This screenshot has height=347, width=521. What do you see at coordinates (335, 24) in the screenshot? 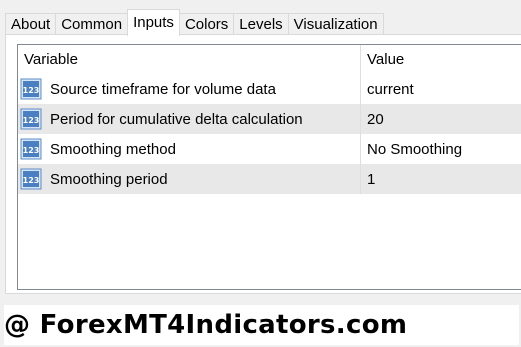
I see `tab-visualization: Visualization` at bounding box center [335, 24].